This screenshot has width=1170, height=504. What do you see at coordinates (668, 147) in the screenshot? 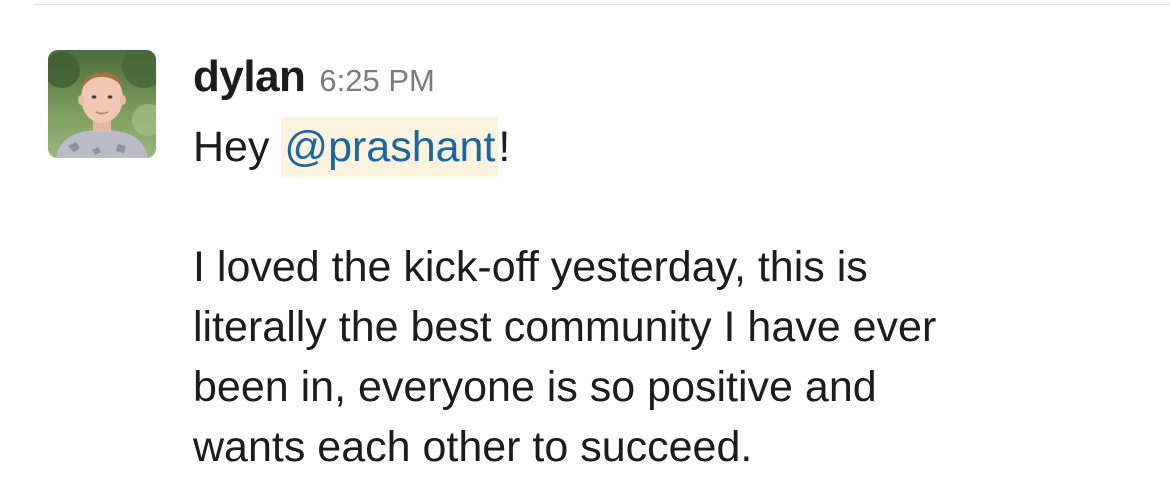
I see `greeting-line: Hey @prashant!` at bounding box center [668, 147].